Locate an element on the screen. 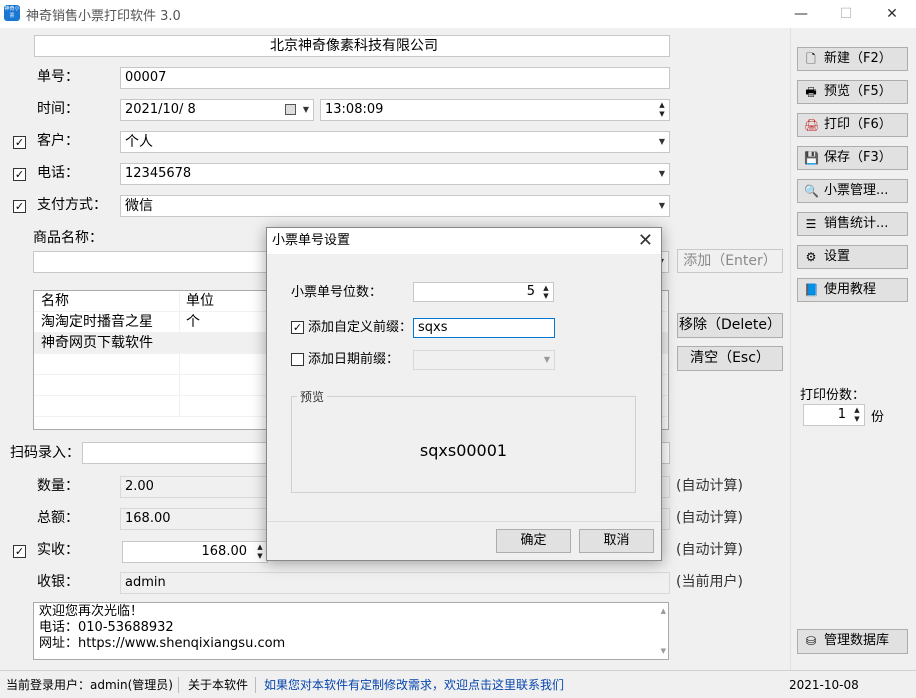  save-button: 💾 保存（F3） is located at coordinates (852, 158).